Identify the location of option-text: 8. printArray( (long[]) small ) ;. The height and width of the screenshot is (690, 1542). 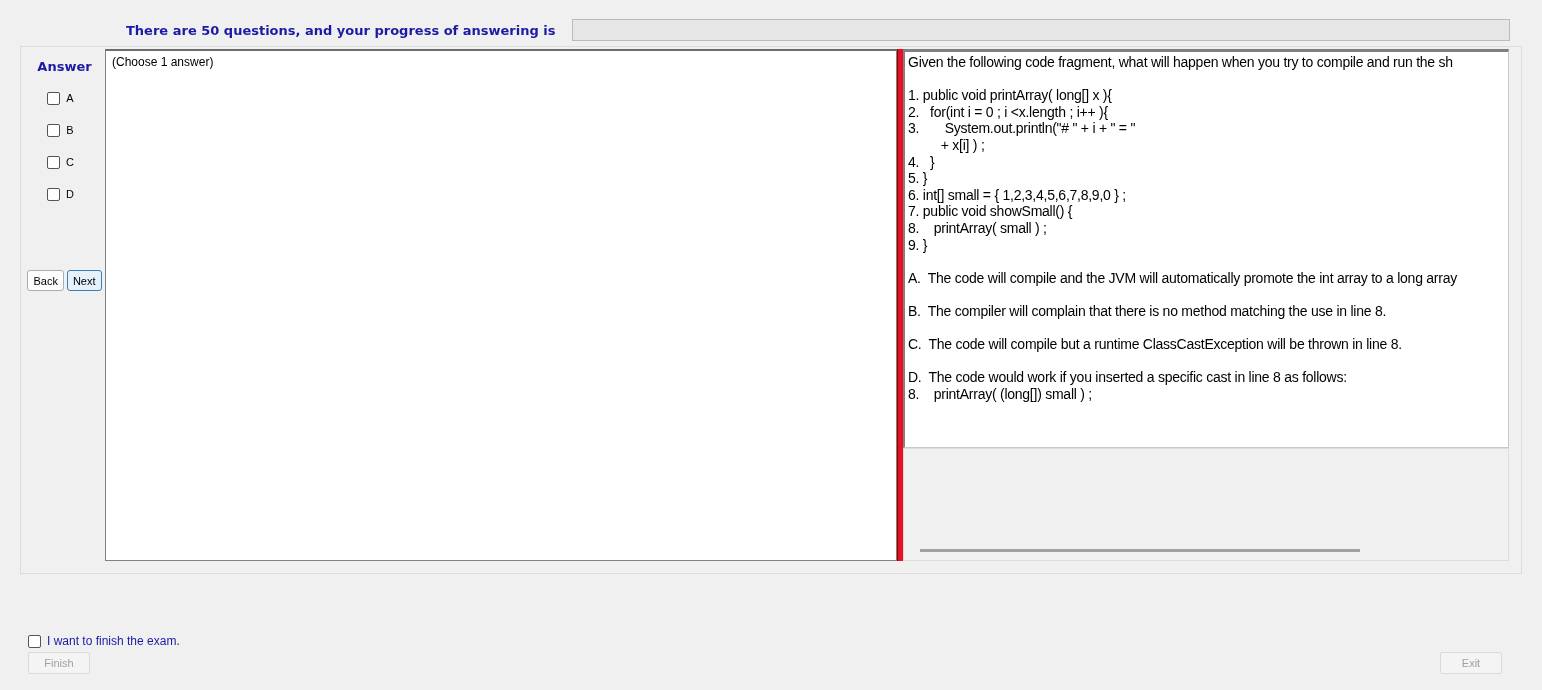
(1000, 394).